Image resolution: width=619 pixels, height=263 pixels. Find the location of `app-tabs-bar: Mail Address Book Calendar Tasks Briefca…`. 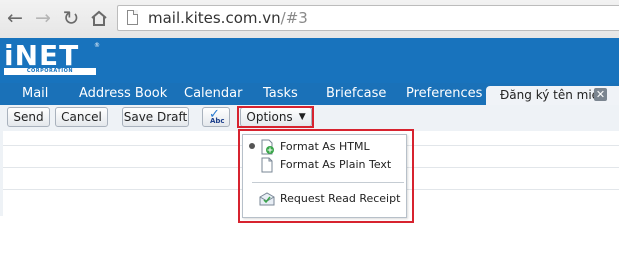

app-tabs-bar: Mail Address Book Calendar Tasks Briefca… is located at coordinates (309, 94).